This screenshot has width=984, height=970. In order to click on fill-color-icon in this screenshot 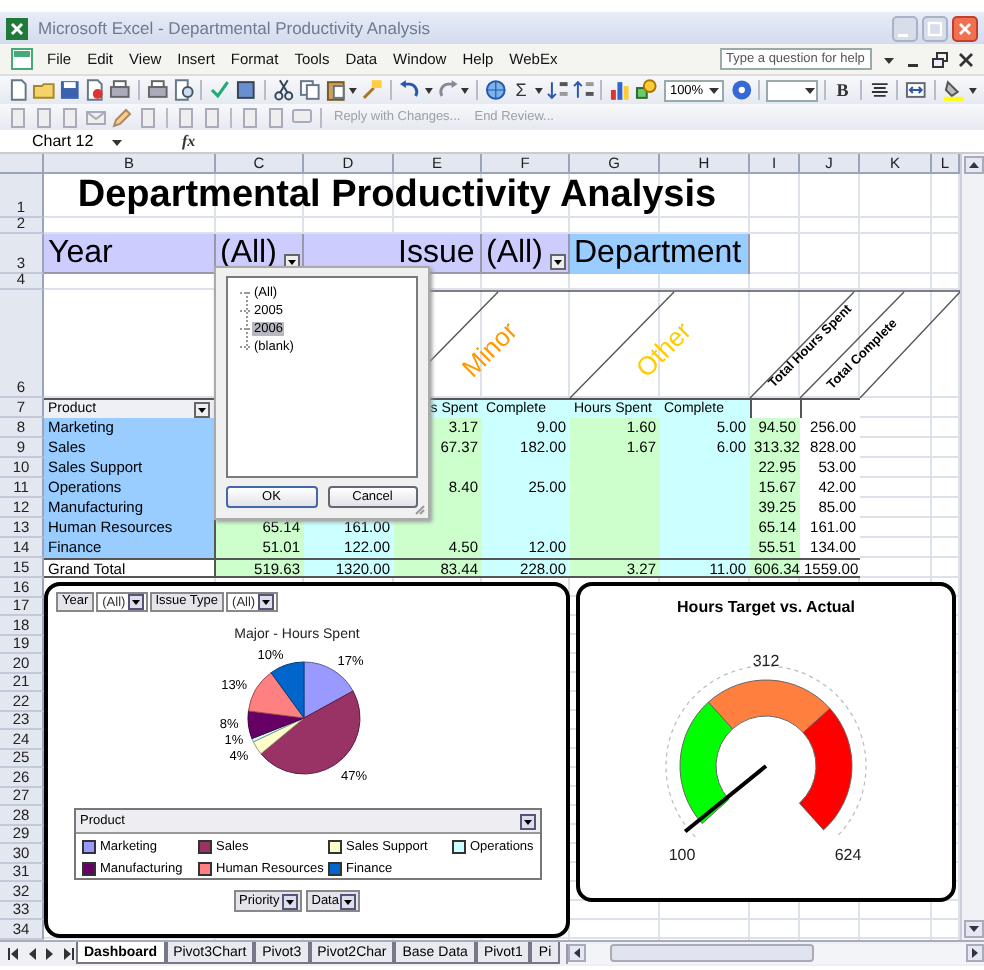, I will do `click(954, 90)`.